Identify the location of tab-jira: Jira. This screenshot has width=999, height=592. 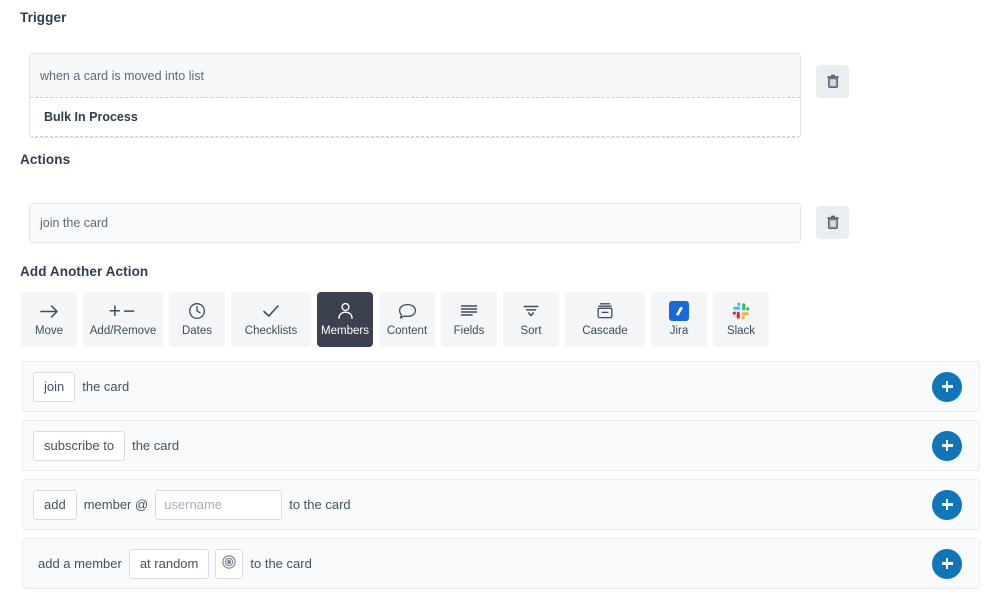
(679, 319).